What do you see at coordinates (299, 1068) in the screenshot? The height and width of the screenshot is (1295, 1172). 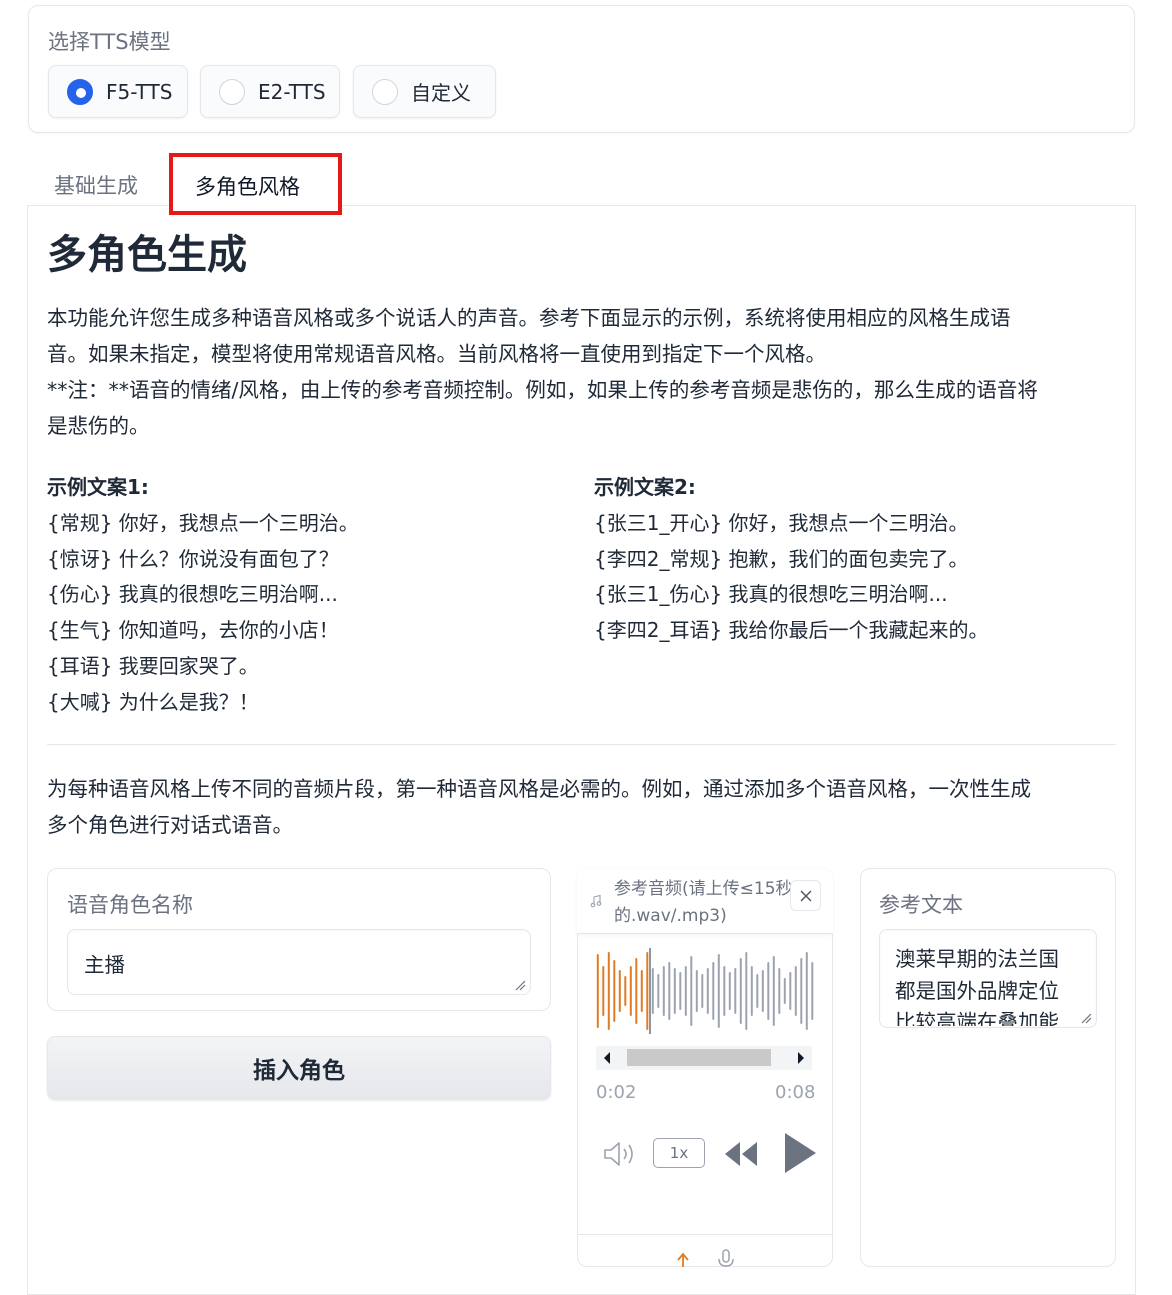 I see `insert-role-button: 插入角色` at bounding box center [299, 1068].